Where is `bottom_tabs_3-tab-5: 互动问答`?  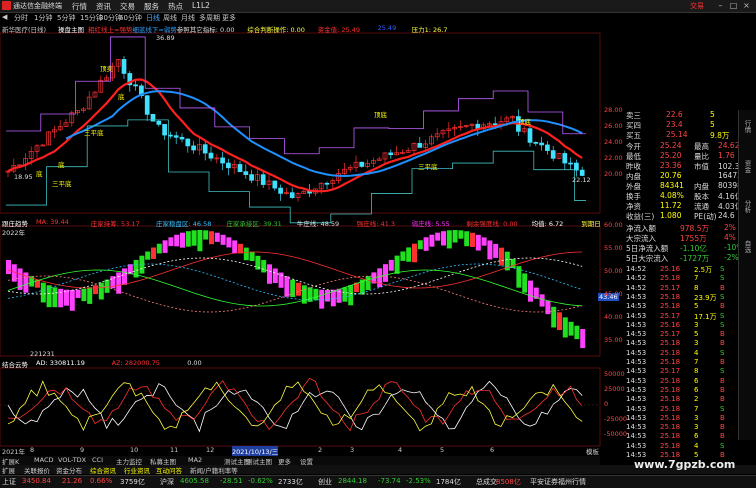
bottom_tabs_3-tab-5: 互动问答 is located at coordinates (169, 470).